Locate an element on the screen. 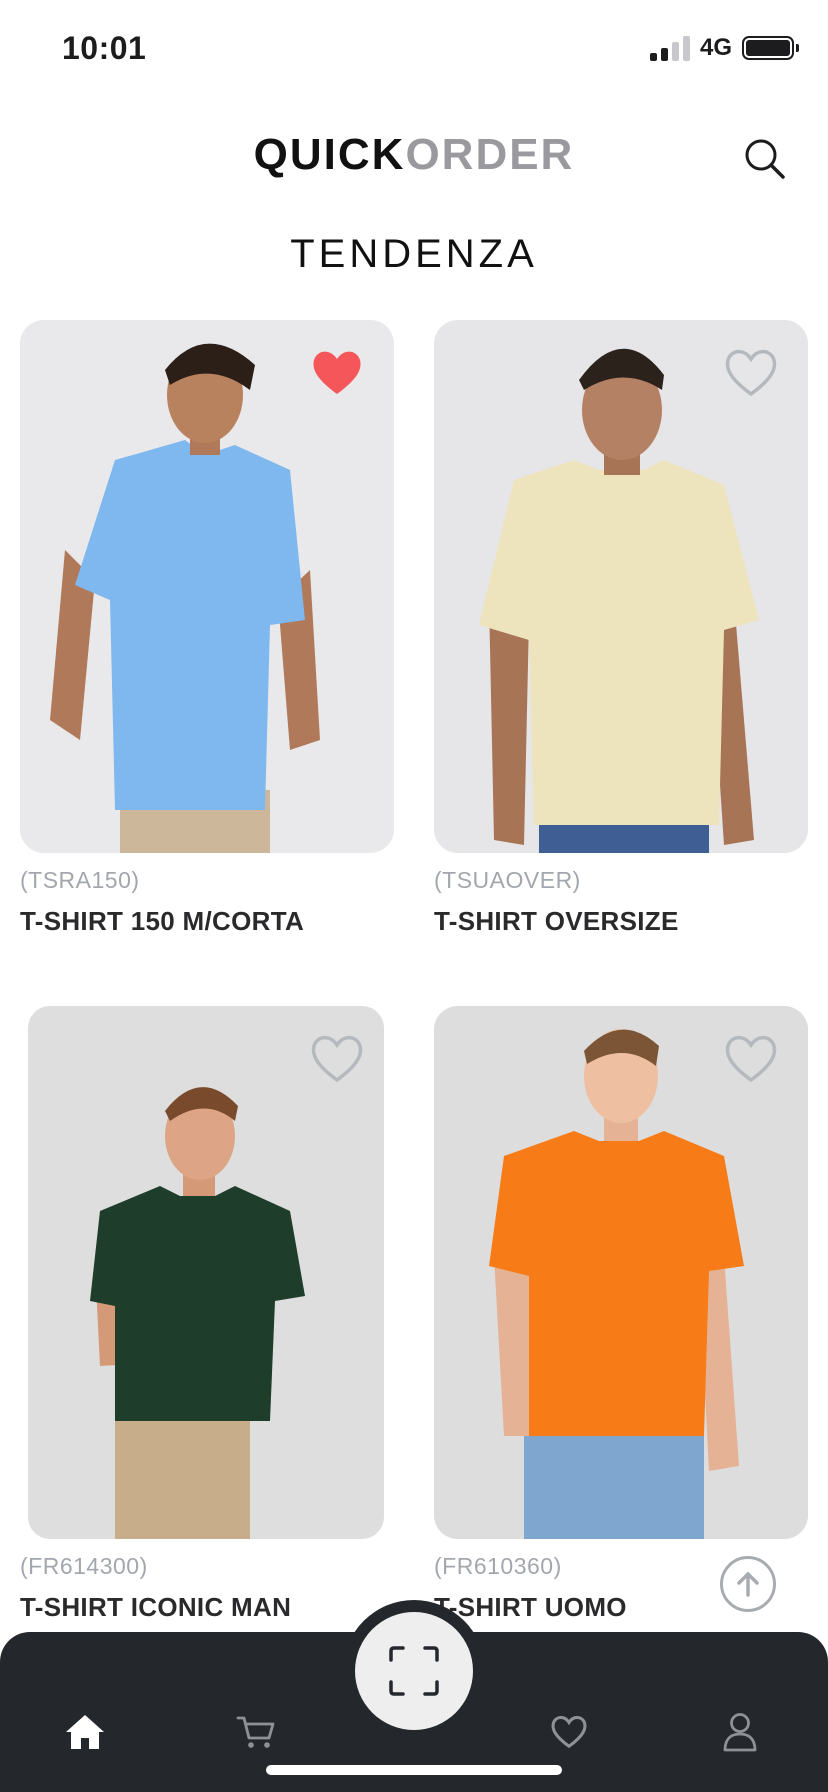 This screenshot has width=828, height=1792. status-bar: 10:01 4G is located at coordinates (414, 50).